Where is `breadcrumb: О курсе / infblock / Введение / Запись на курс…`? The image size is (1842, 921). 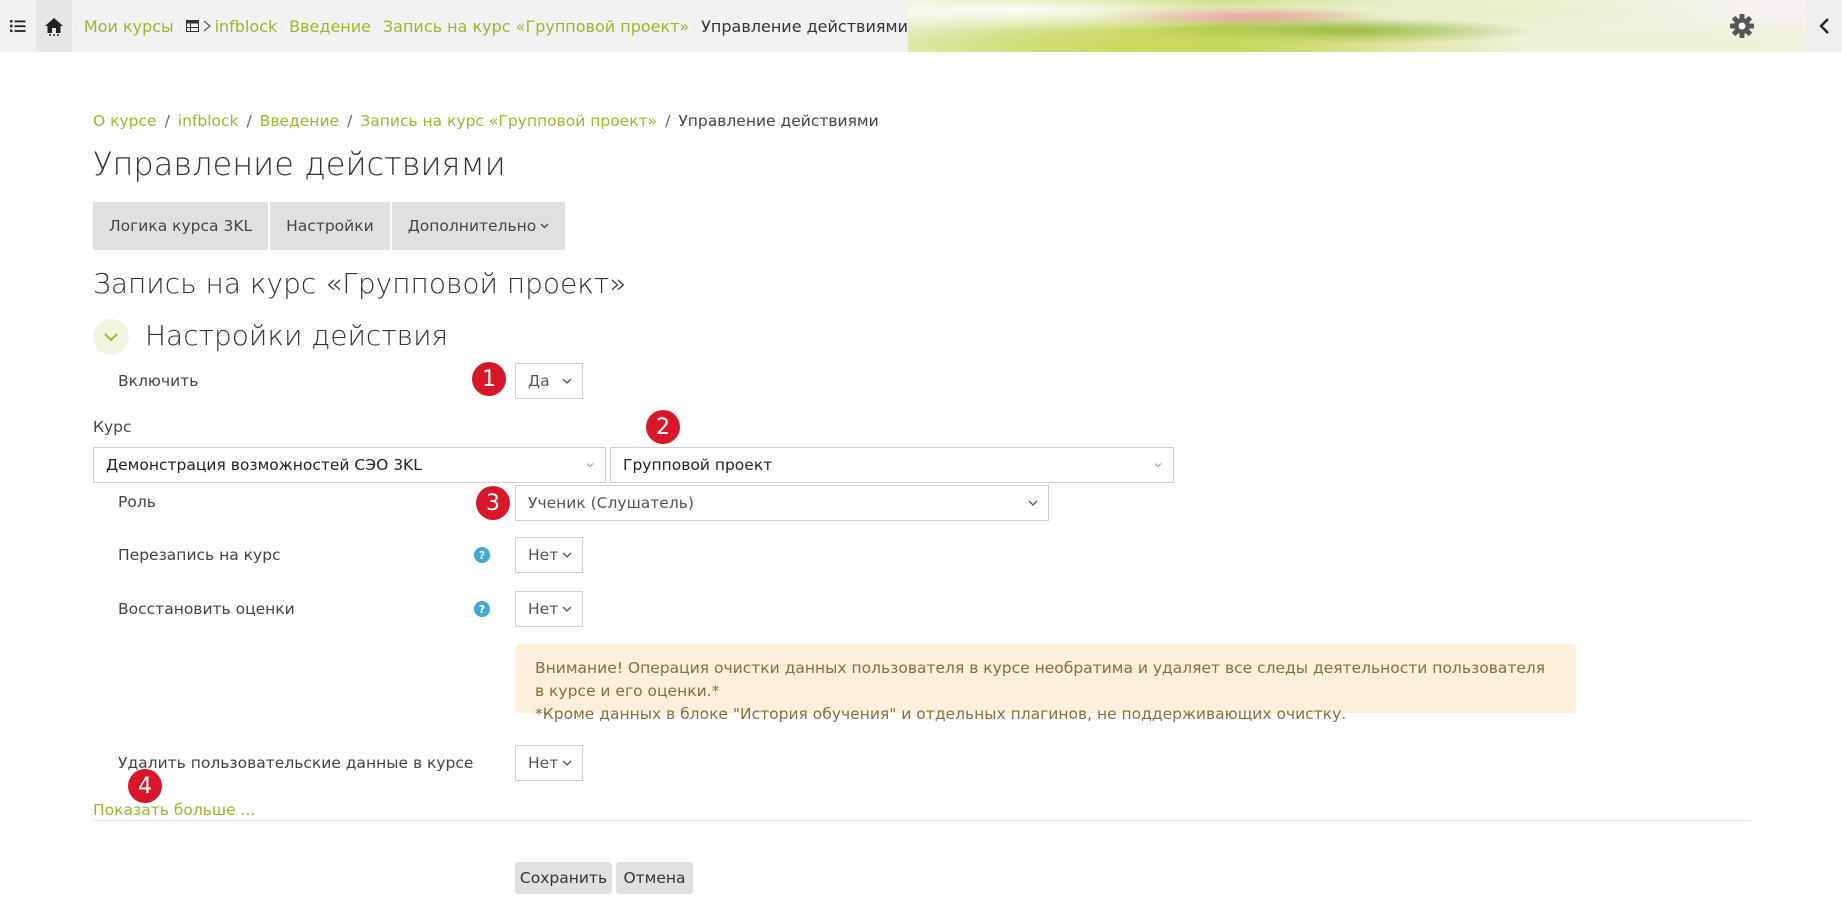
breadcrumb: О курсе / infblock / Введение / Запись на курс… is located at coordinates (486, 121).